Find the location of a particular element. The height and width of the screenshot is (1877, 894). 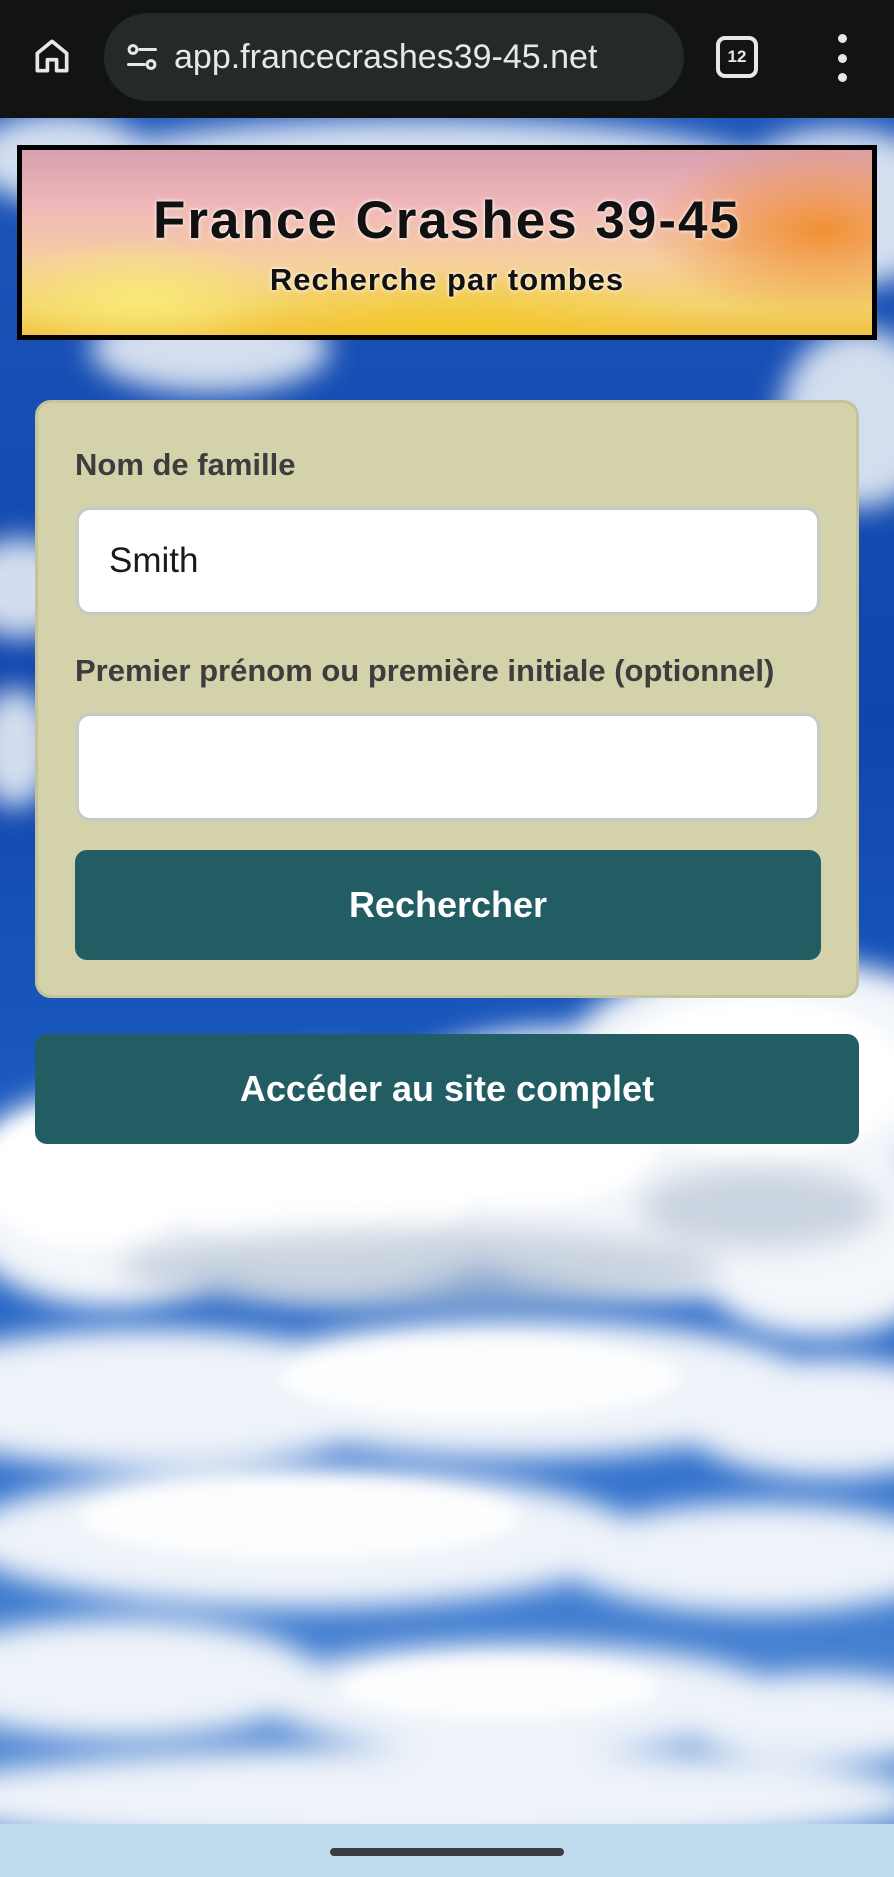

gesture-handle is located at coordinates (447, 1852).